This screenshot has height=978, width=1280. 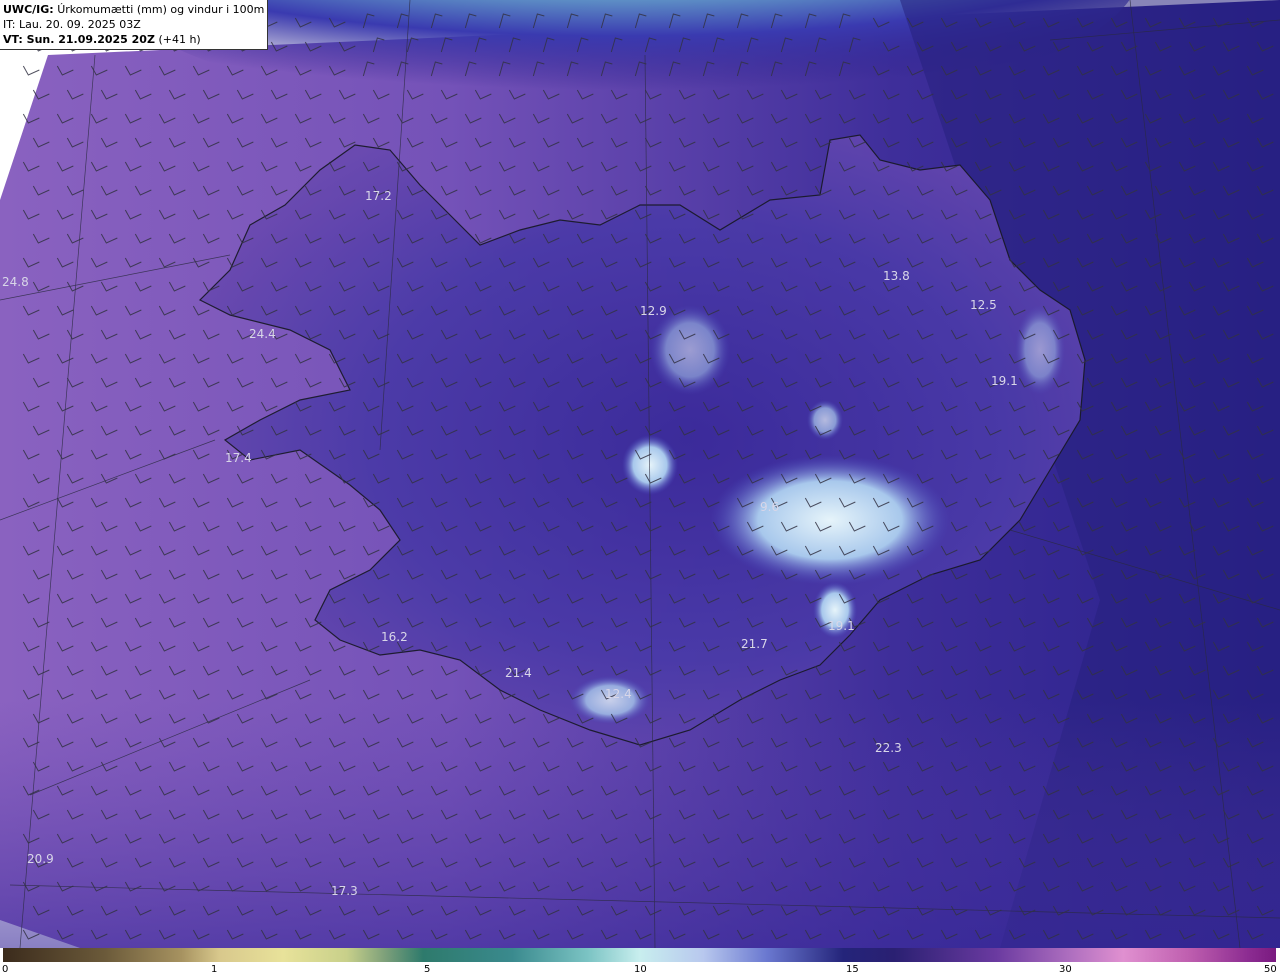 I want to click on colorbar-tick: 30, so click(x=1065, y=969).